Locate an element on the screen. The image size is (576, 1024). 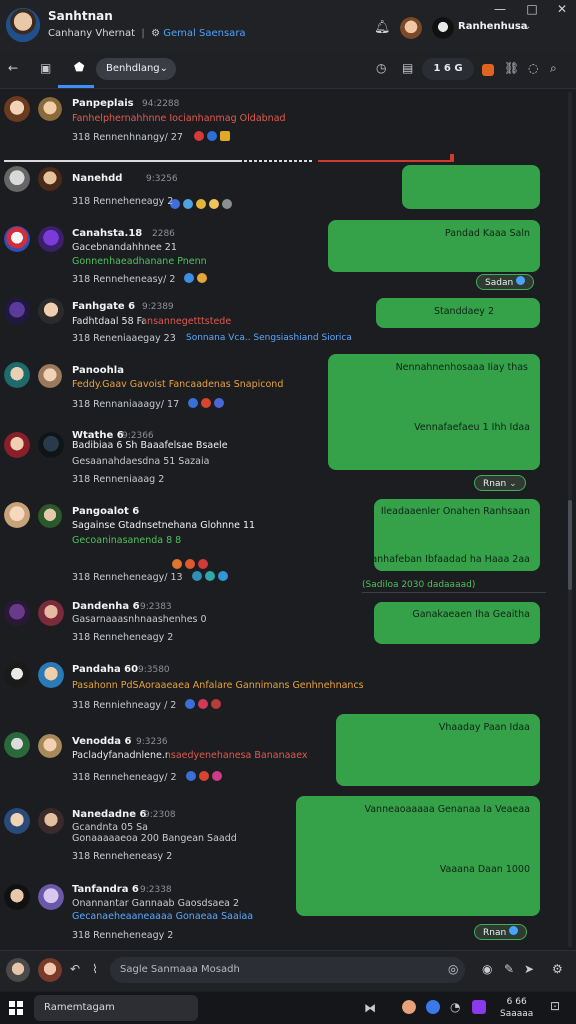
message-author: Fanhgate 6 is located at coordinates (103, 306).